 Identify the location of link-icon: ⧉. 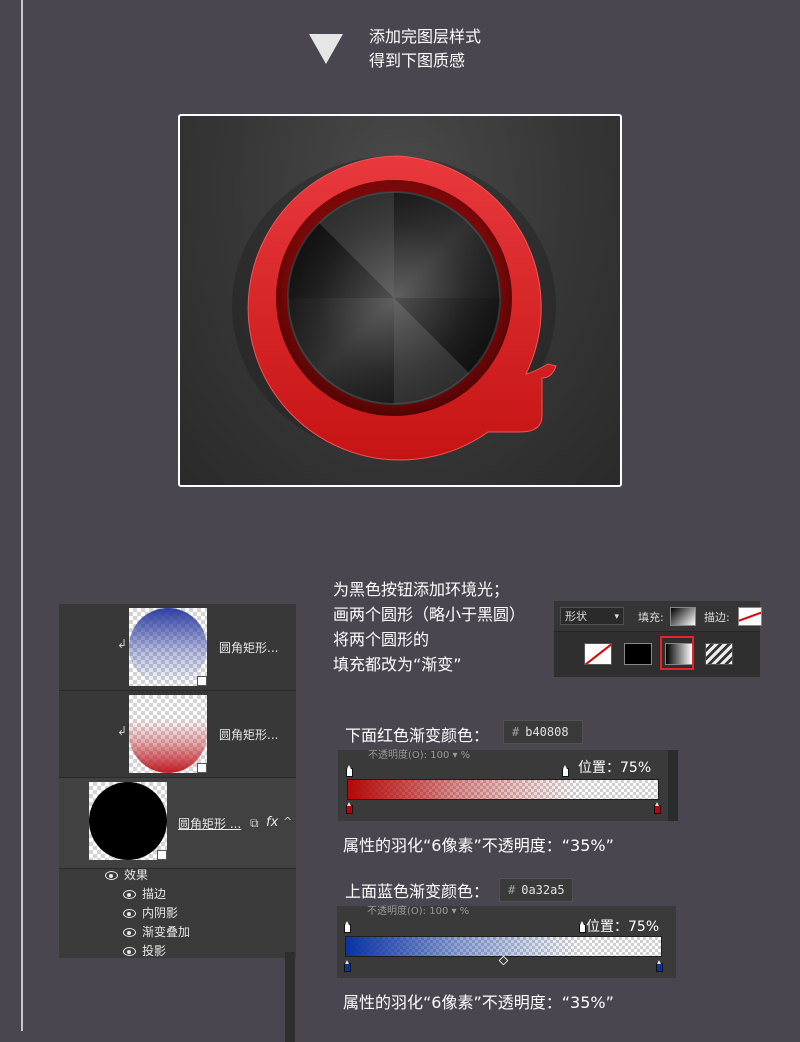
(254, 823).